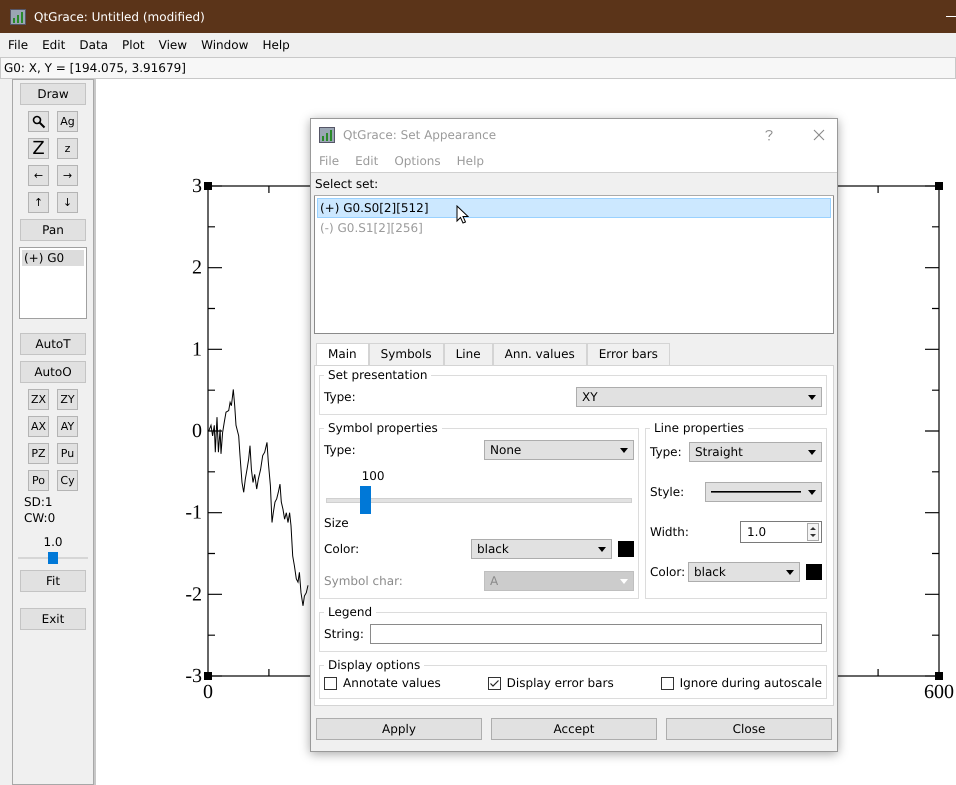  I want to click on dialog-title: QtGrace: Set Appearance, so click(419, 135).